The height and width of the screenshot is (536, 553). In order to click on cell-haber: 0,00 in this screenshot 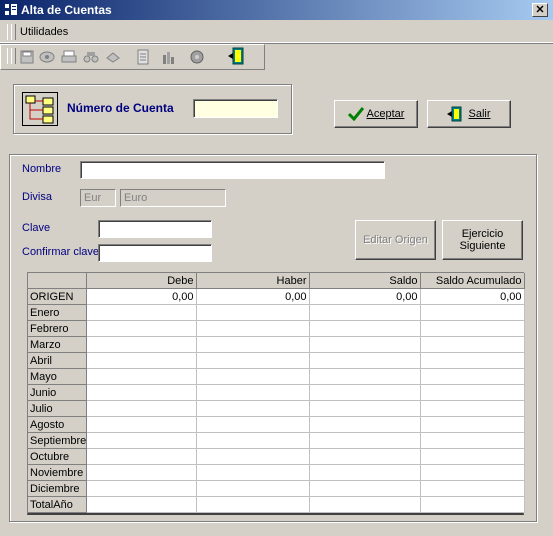, I will do `click(253, 296)`.